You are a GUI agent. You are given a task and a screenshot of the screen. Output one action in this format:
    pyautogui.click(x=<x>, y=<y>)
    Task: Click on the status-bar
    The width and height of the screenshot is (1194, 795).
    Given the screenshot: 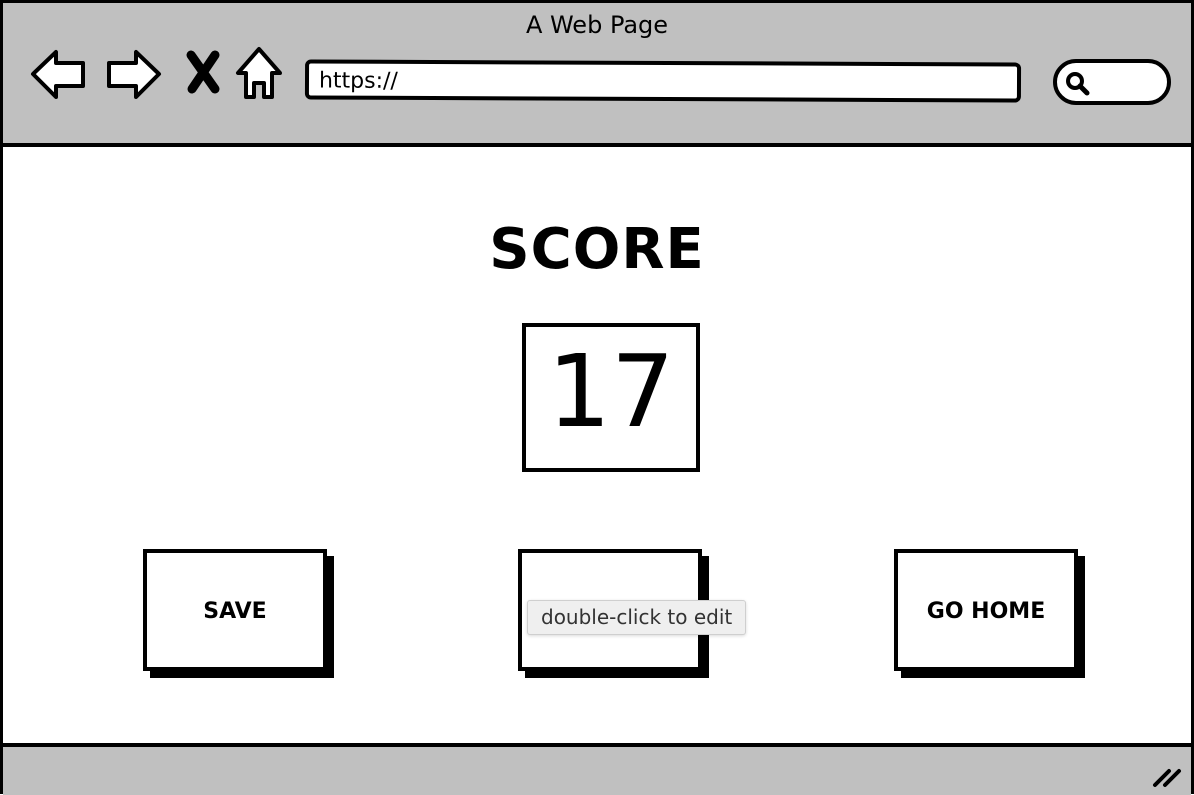 What is the action you would take?
    pyautogui.click(x=597, y=769)
    